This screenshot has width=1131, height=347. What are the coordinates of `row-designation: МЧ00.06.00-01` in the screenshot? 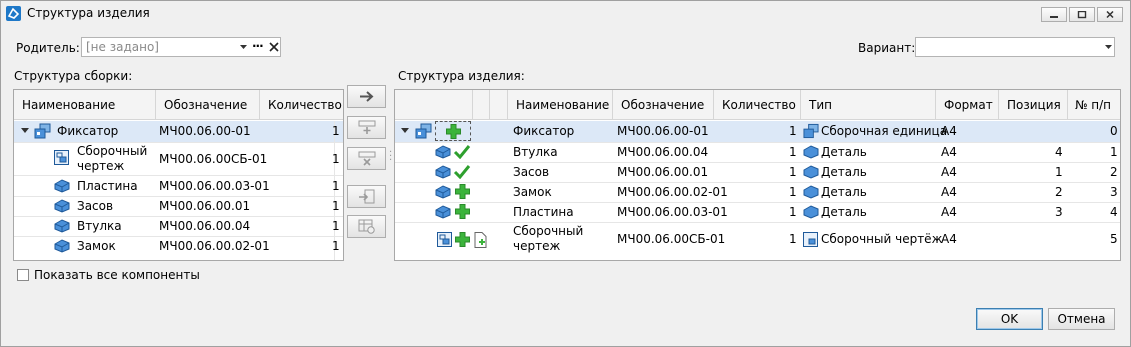 It's located at (205, 131).